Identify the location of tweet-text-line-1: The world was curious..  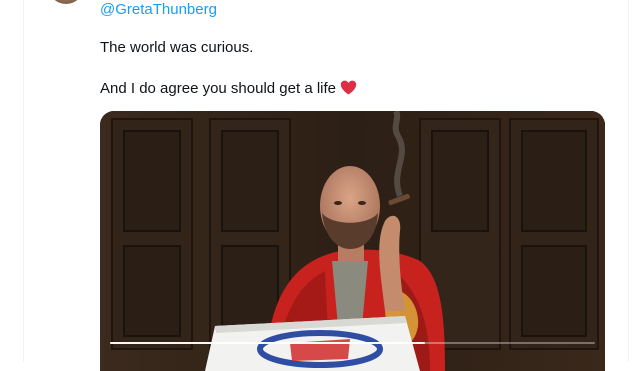
(177, 47).